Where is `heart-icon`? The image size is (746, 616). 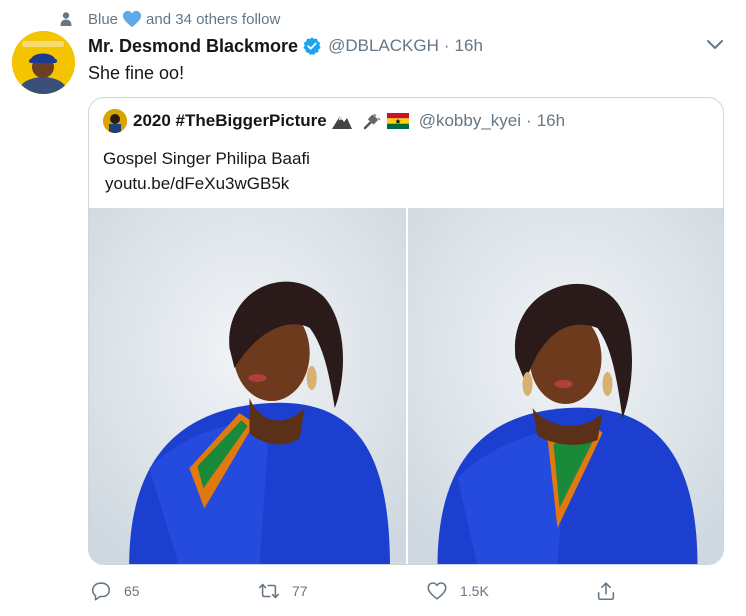 heart-icon is located at coordinates (132, 19).